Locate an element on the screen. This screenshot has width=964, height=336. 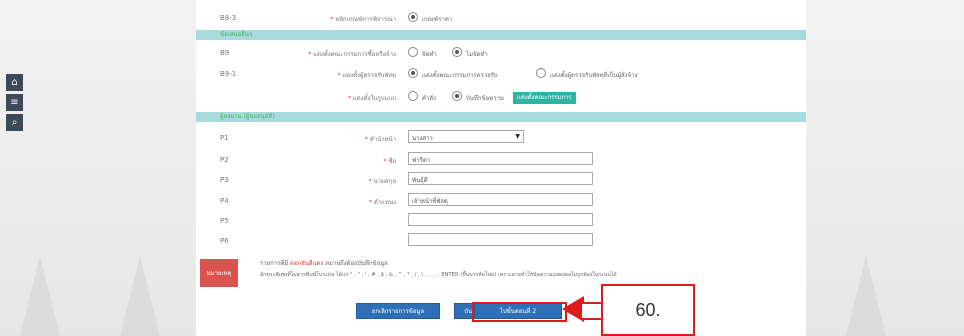
row-p1: P1 * คำนำหน้า นางสาว ▼ is located at coordinates (501, 139).